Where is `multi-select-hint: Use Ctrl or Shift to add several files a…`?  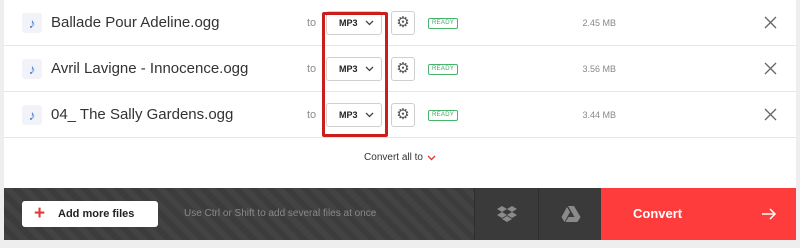
multi-select-hint: Use Ctrl or Shift to add several files a… is located at coordinates (280, 213).